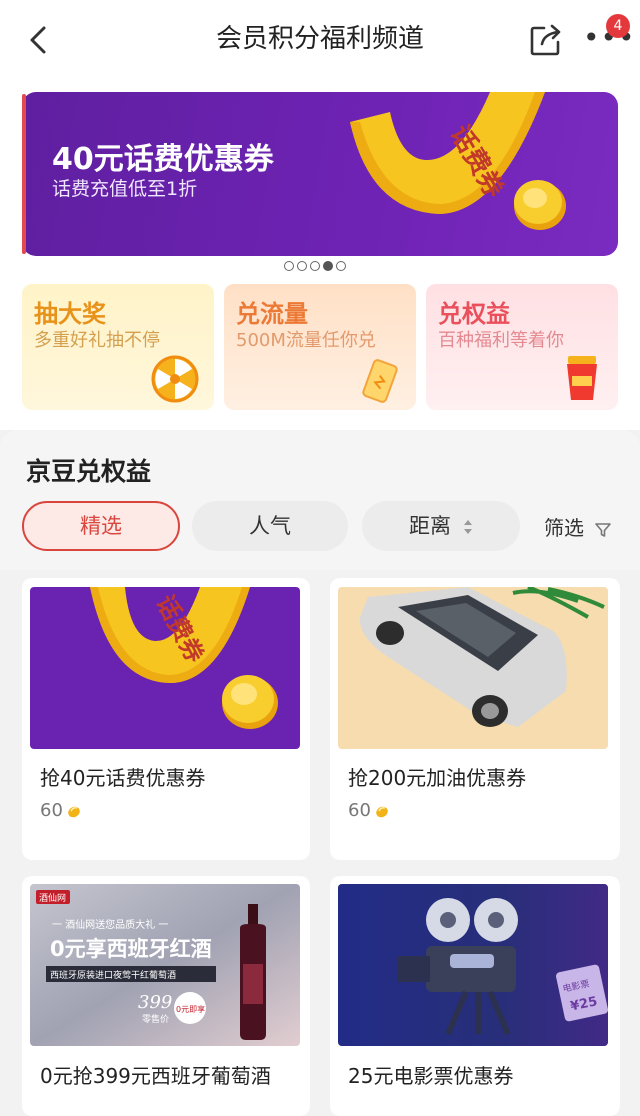  What do you see at coordinates (322, 267) in the screenshot?
I see `carousel-indicator` at bounding box center [322, 267].